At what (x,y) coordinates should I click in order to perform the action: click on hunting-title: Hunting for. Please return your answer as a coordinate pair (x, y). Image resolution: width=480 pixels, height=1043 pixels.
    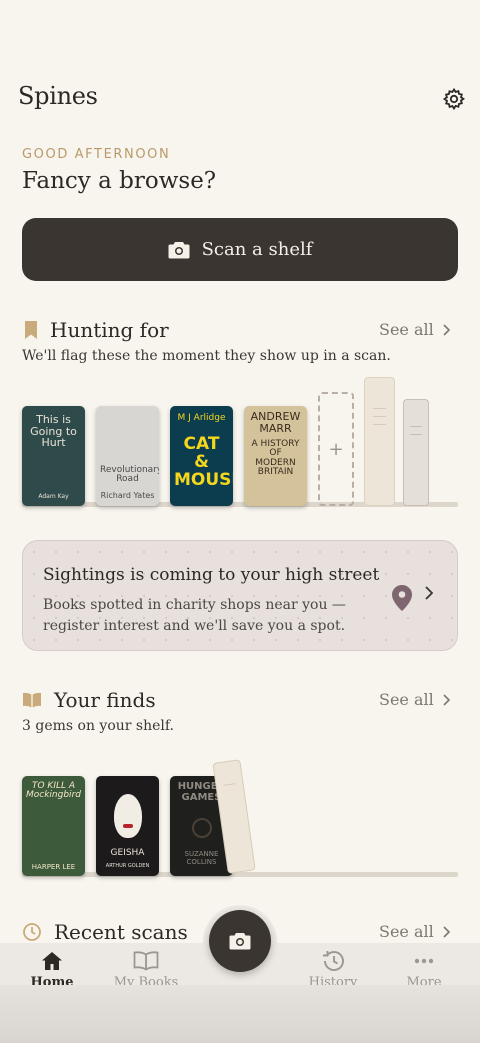
    Looking at the image, I should click on (109, 330).